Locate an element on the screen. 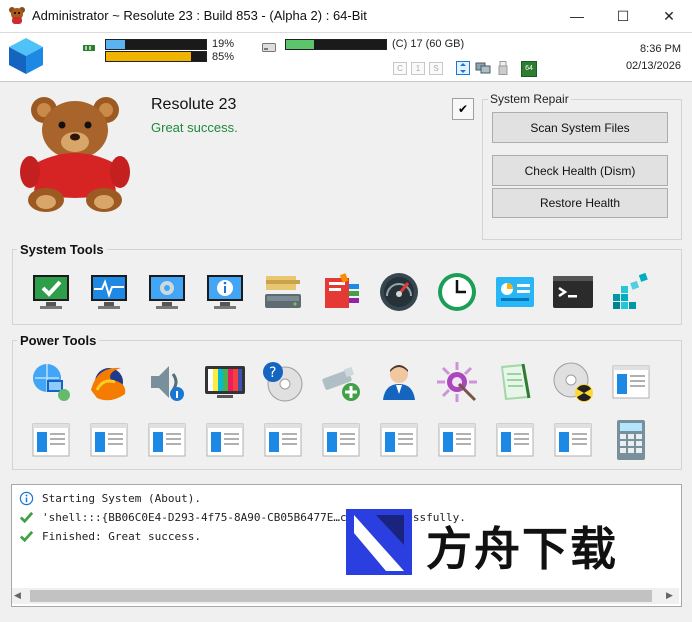 Image resolution: width=692 pixels, height=622 pixels. watermark-text: 方舟下载 is located at coordinates (522, 549).